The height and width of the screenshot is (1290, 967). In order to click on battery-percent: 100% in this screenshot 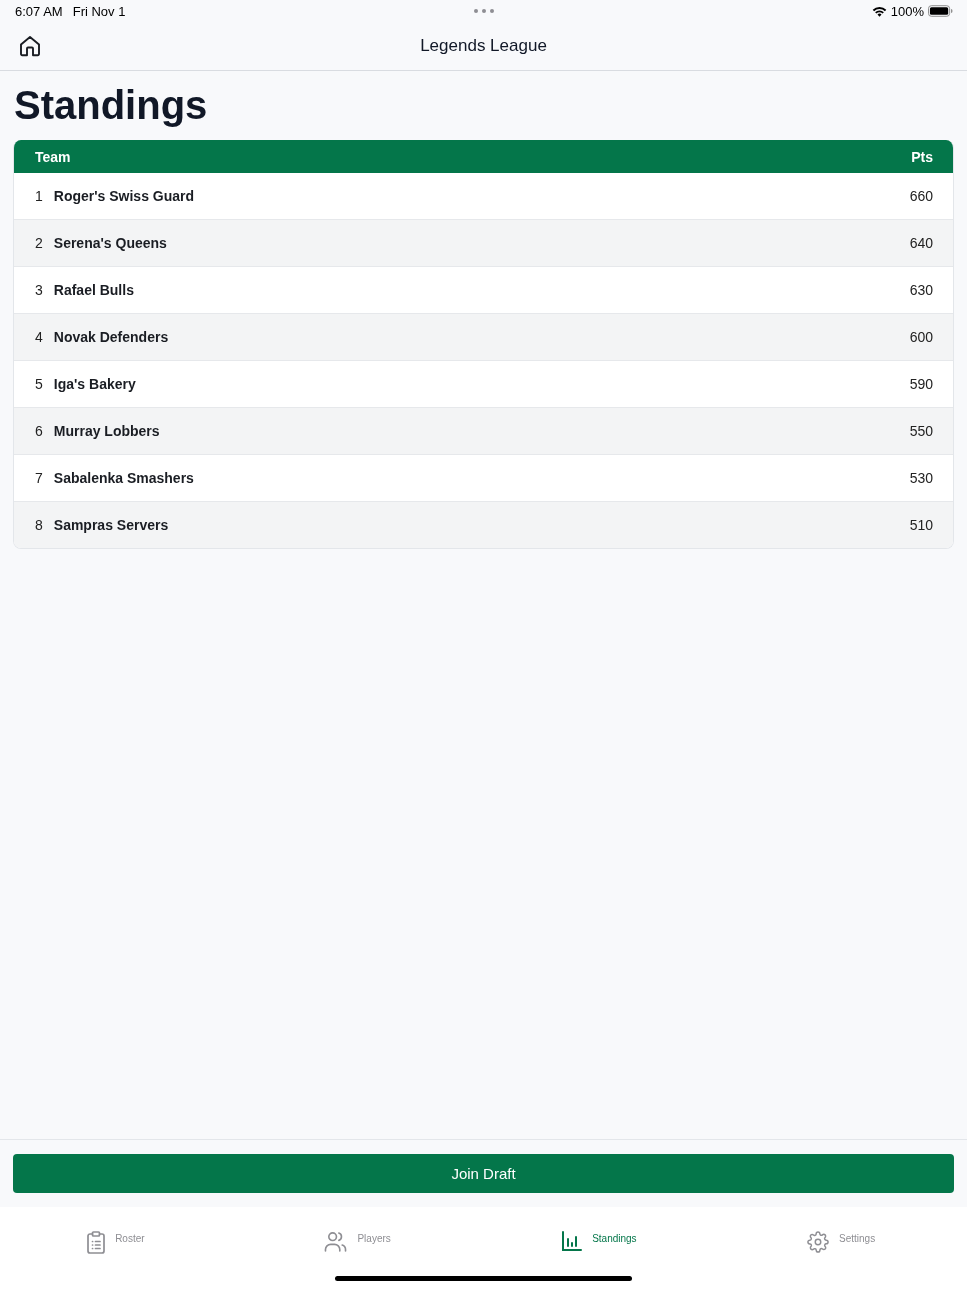, I will do `click(907, 11)`.